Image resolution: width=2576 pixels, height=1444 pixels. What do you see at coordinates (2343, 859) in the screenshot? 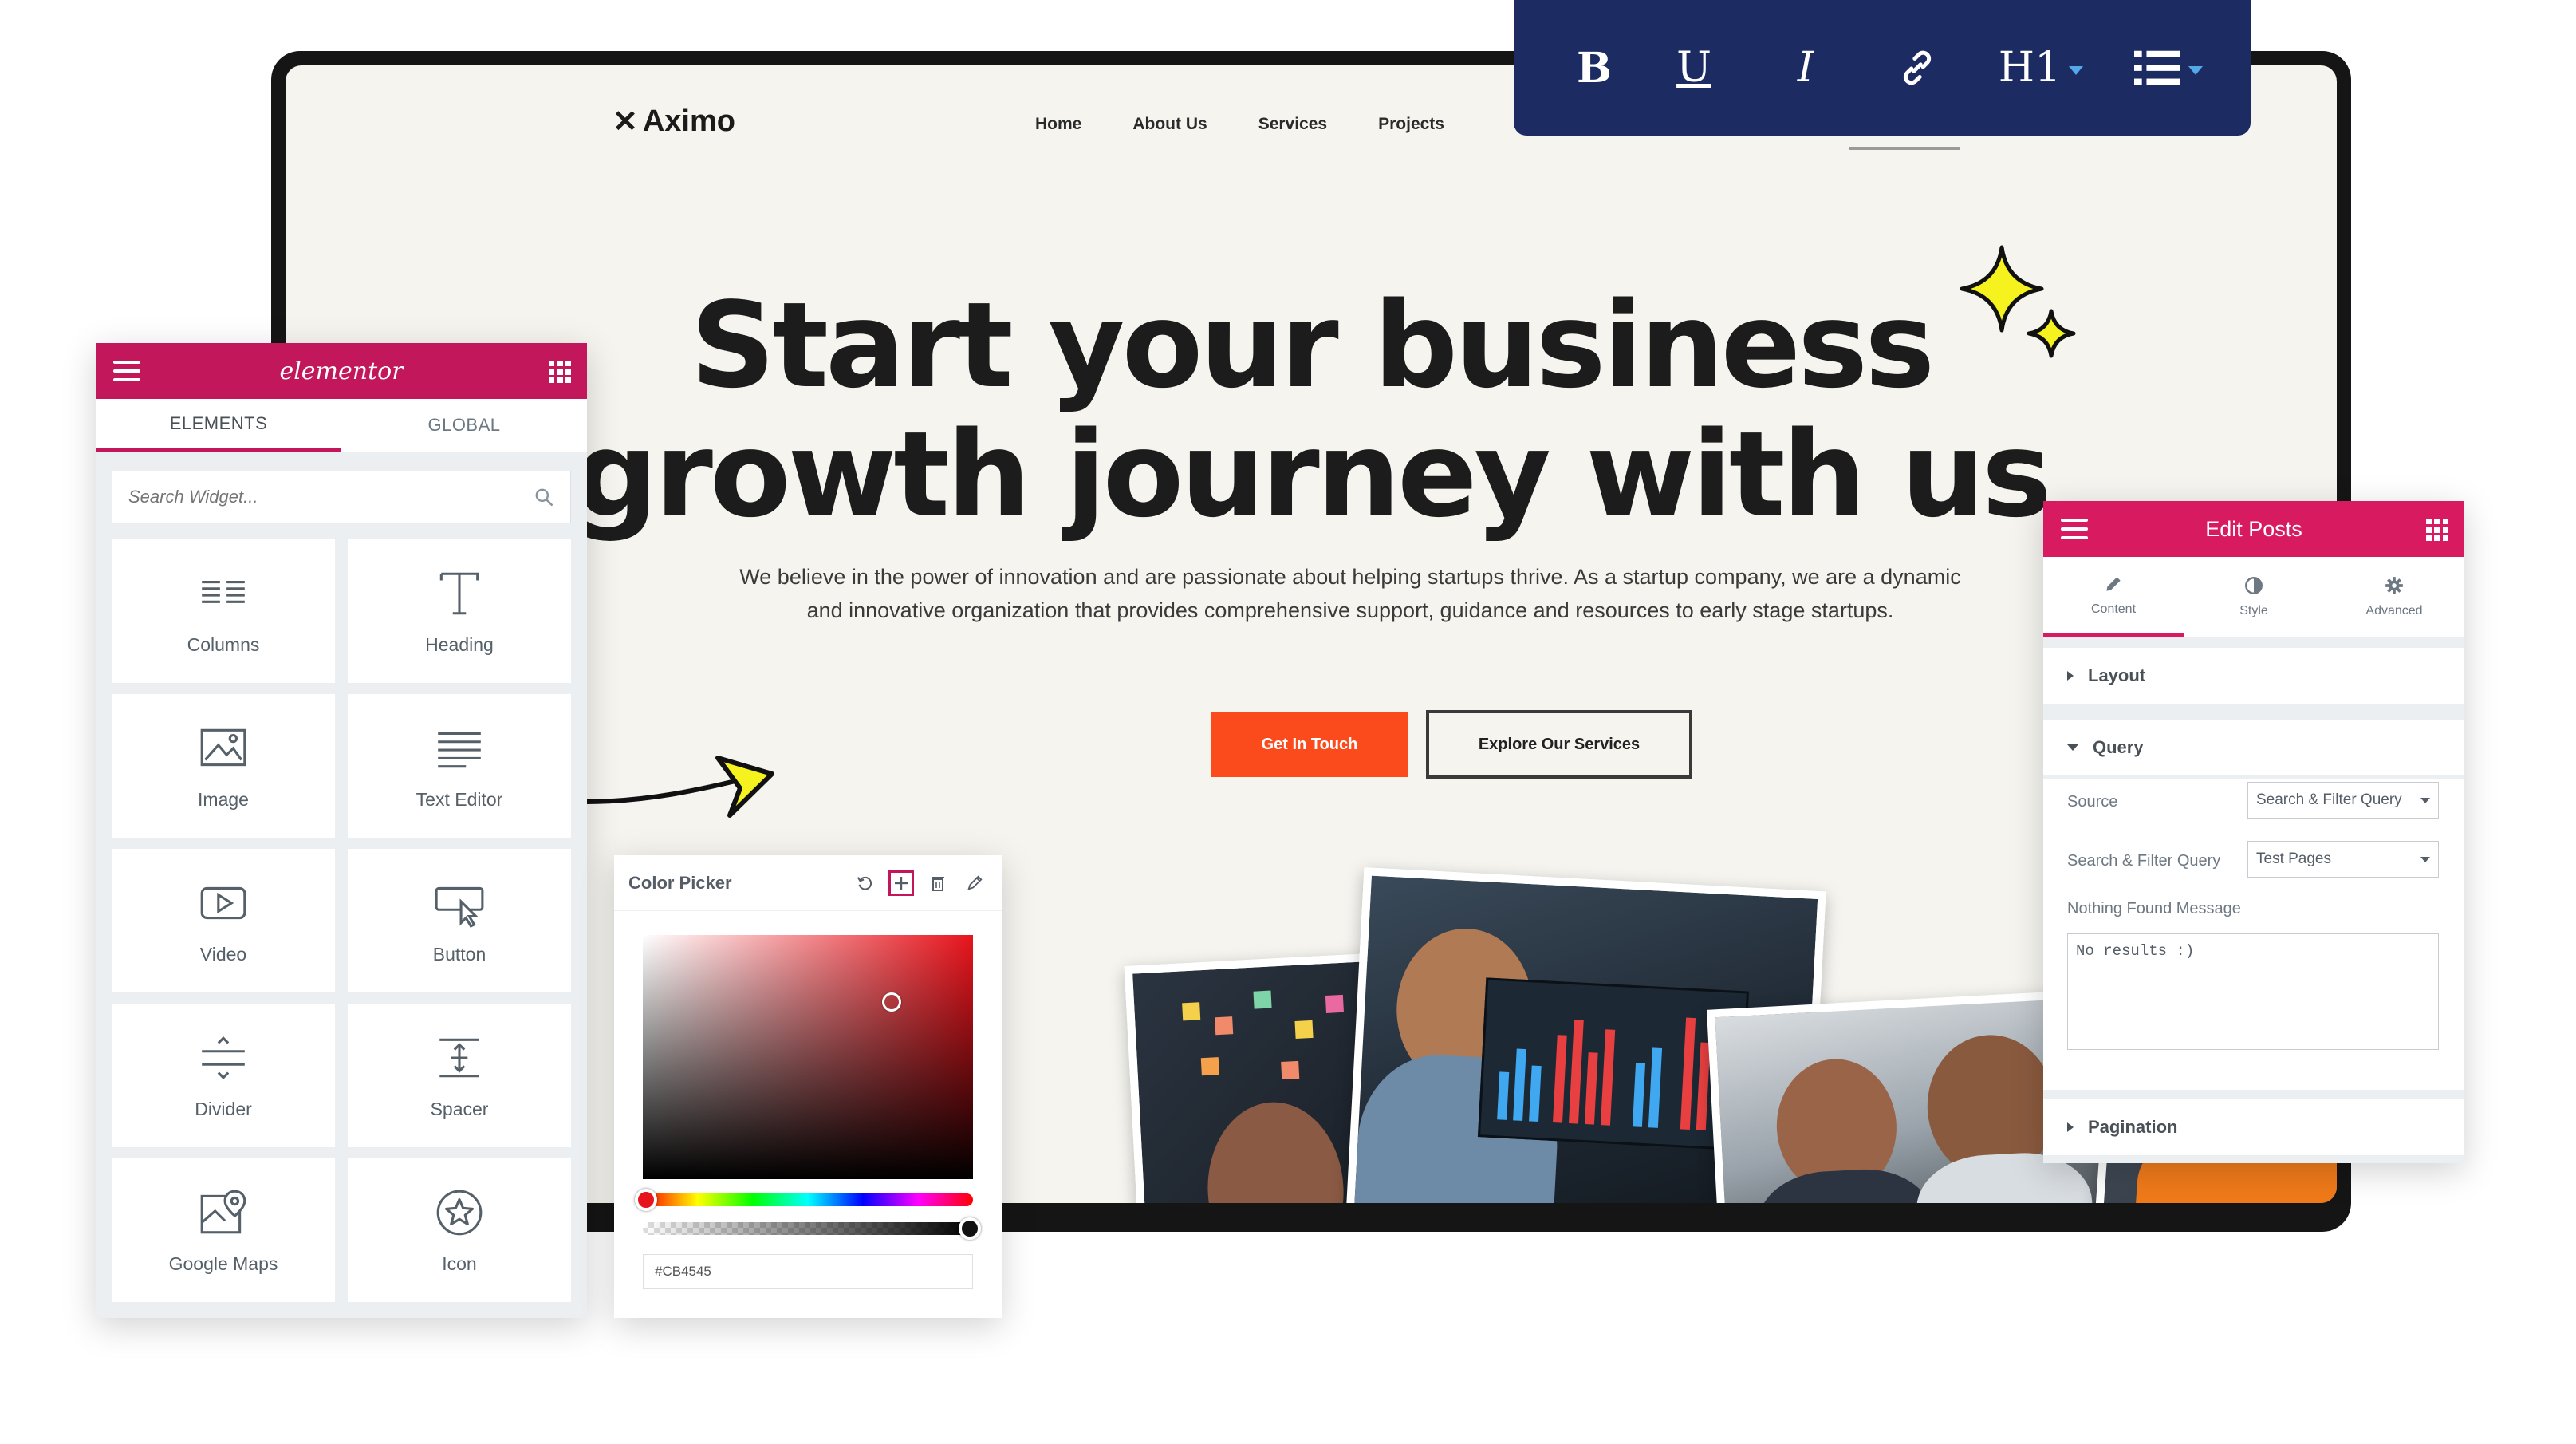
I see `sf-query-select: Test Pages` at bounding box center [2343, 859].